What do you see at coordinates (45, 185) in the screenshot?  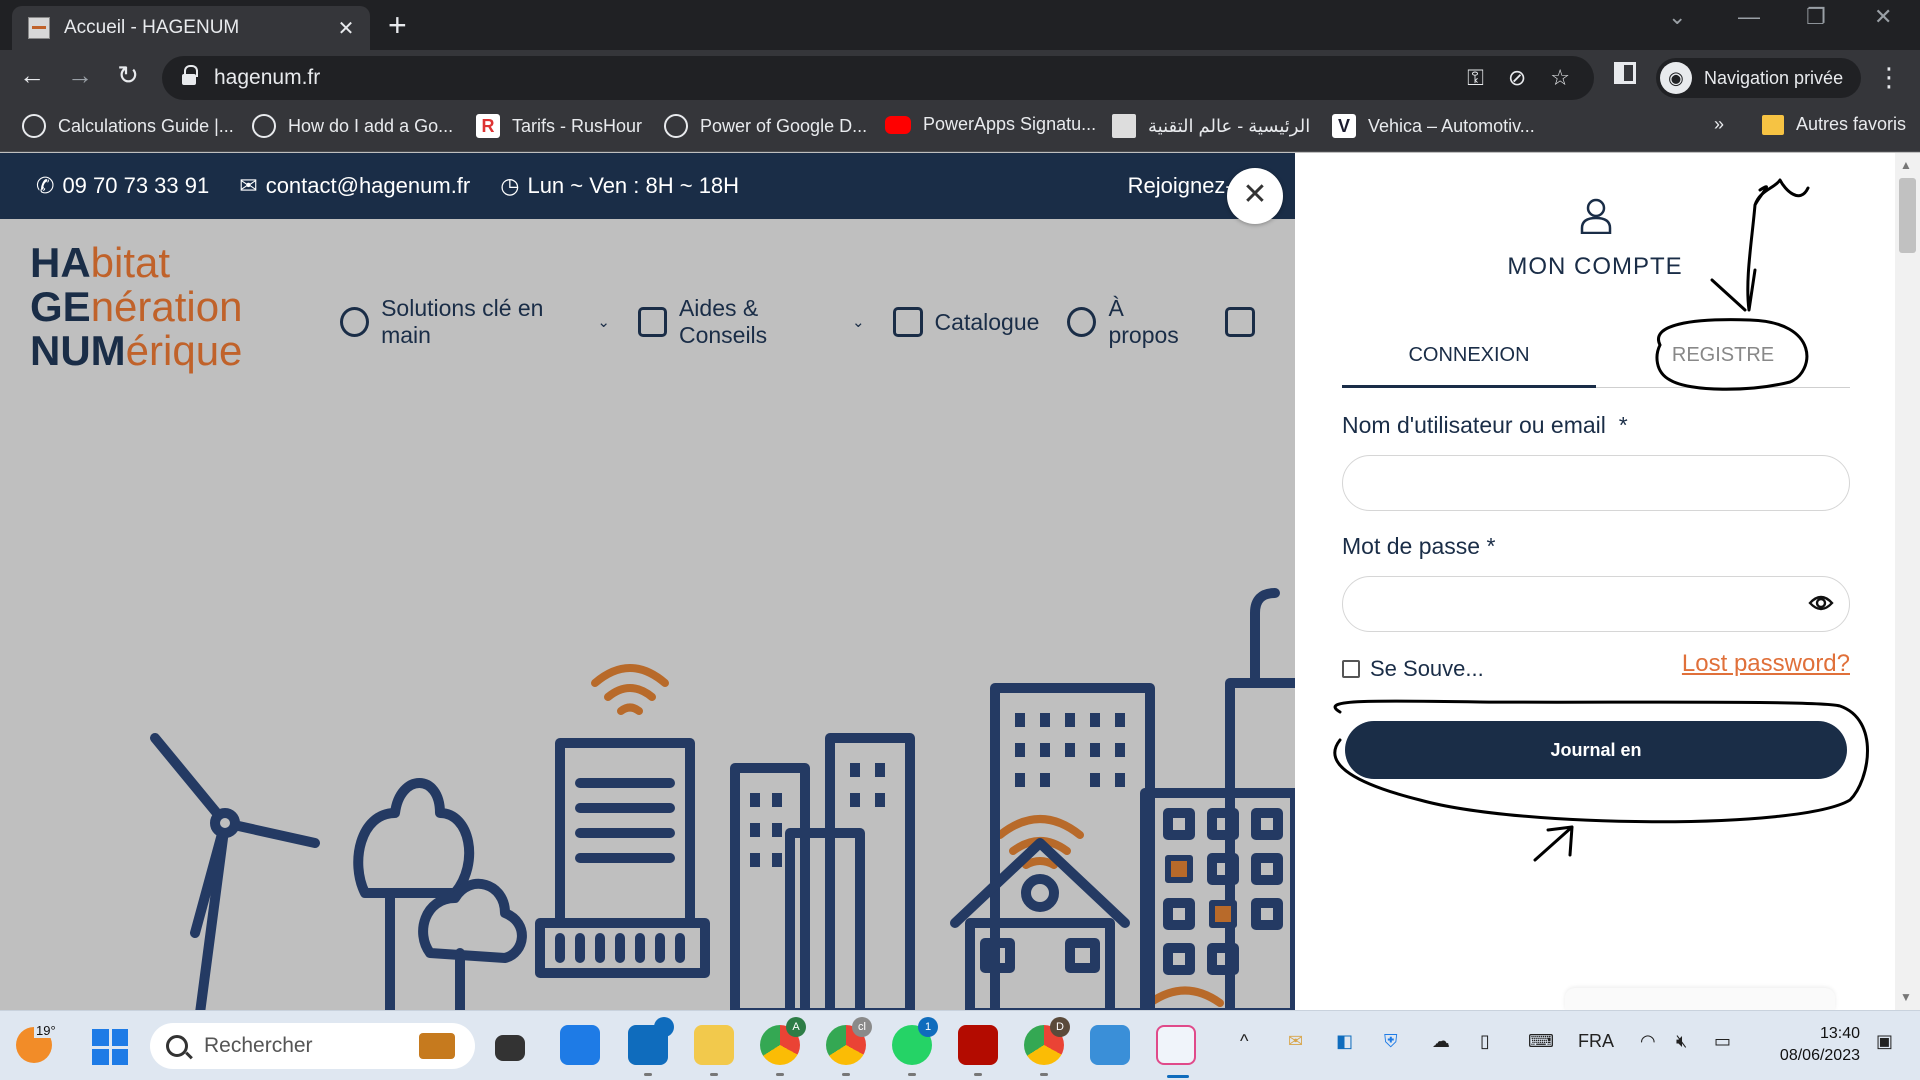 I see `phone-icon: ✆` at bounding box center [45, 185].